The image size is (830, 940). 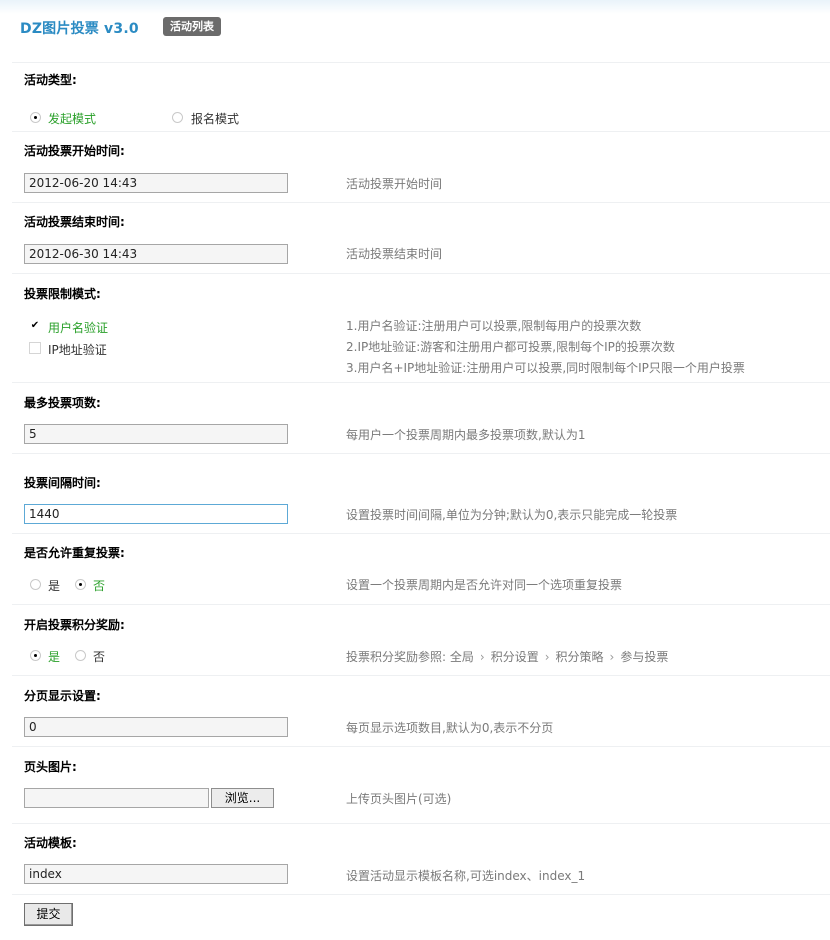 I want to click on reward-label: 开启投票积分奖励:, so click(x=74, y=625).